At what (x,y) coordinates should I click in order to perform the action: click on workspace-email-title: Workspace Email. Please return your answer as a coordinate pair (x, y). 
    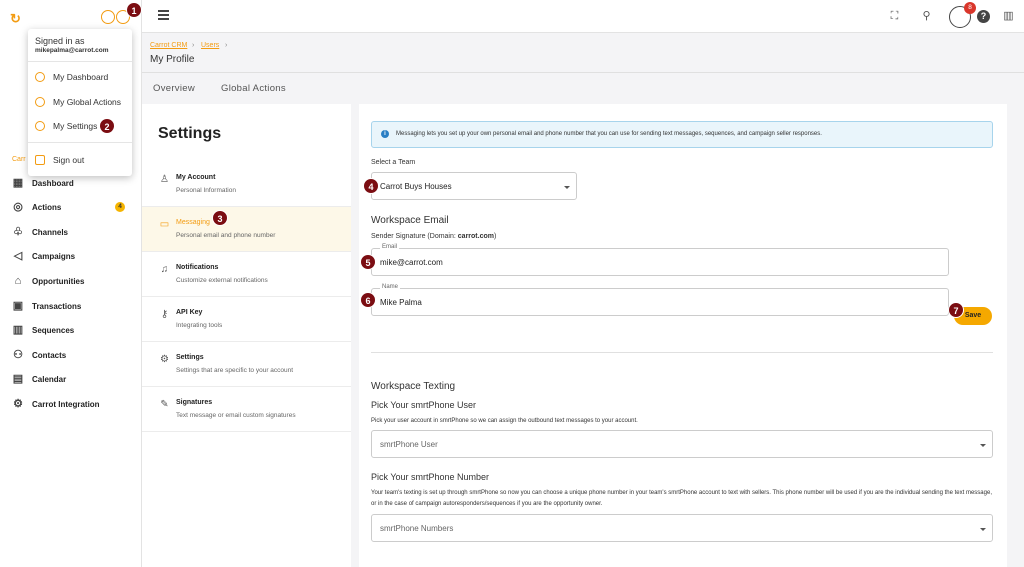
    Looking at the image, I should click on (410, 220).